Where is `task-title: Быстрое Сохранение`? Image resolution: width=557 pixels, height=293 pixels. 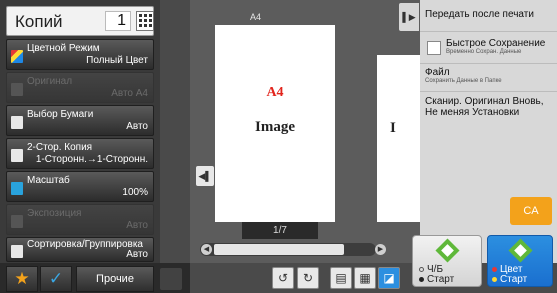 task-title: Быстрое Сохранение is located at coordinates (496, 43).